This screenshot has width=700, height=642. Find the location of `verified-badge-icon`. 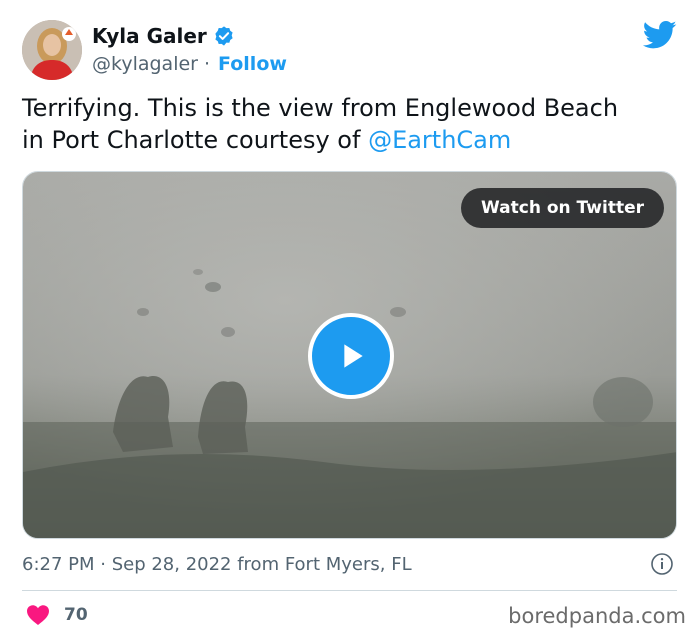

verified-badge-icon is located at coordinates (224, 36).